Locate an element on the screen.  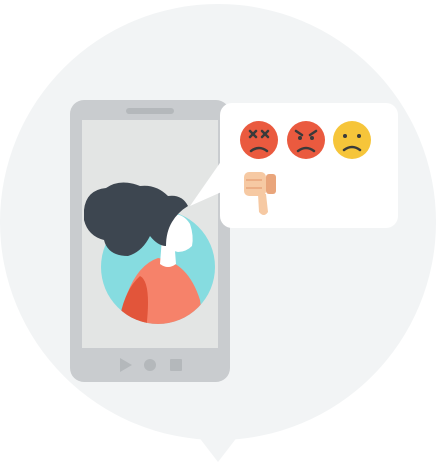
feedback-bubble is located at coordinates (294, 165).